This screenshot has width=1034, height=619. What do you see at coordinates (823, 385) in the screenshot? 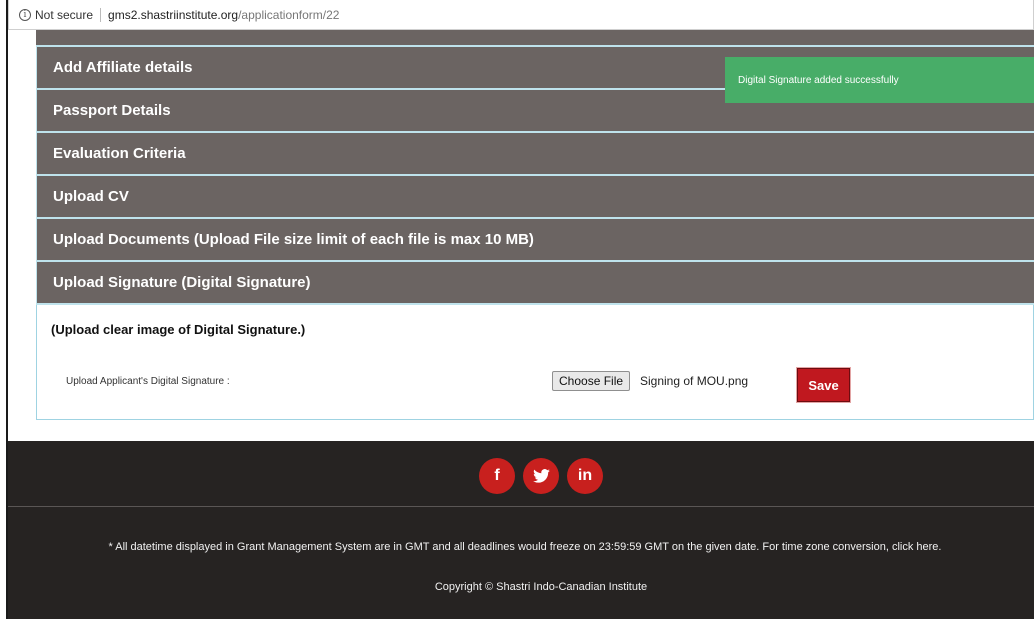
I see `save-button: Save` at bounding box center [823, 385].